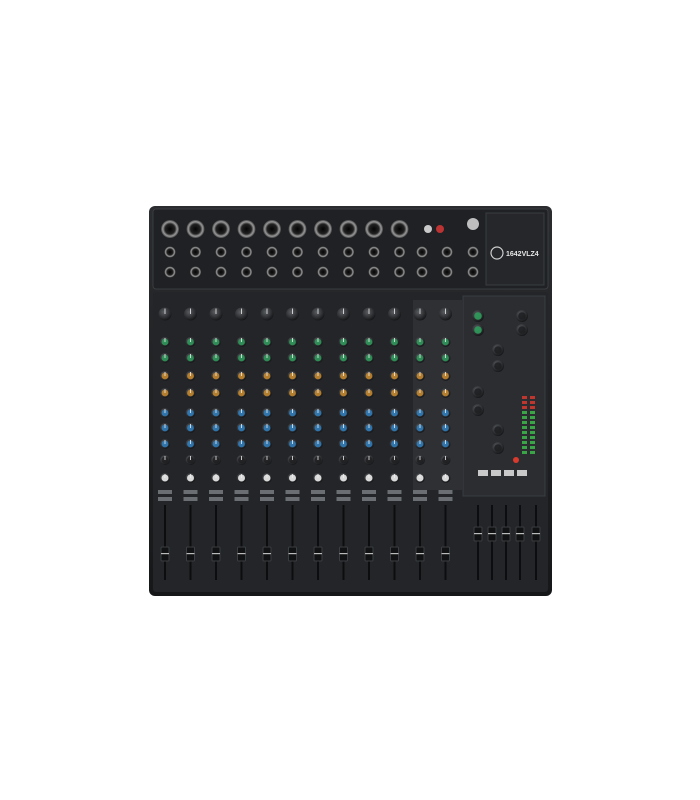  What do you see at coordinates (440, 229) in the screenshot?
I see `rca-jack` at bounding box center [440, 229].